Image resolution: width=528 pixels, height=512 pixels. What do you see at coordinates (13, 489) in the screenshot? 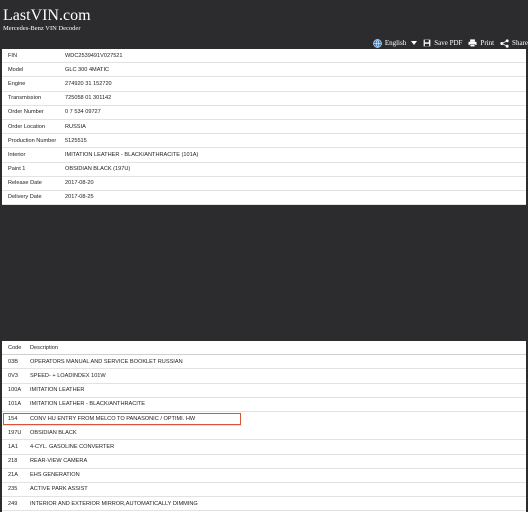
I see `option-code: 235` at bounding box center [13, 489].